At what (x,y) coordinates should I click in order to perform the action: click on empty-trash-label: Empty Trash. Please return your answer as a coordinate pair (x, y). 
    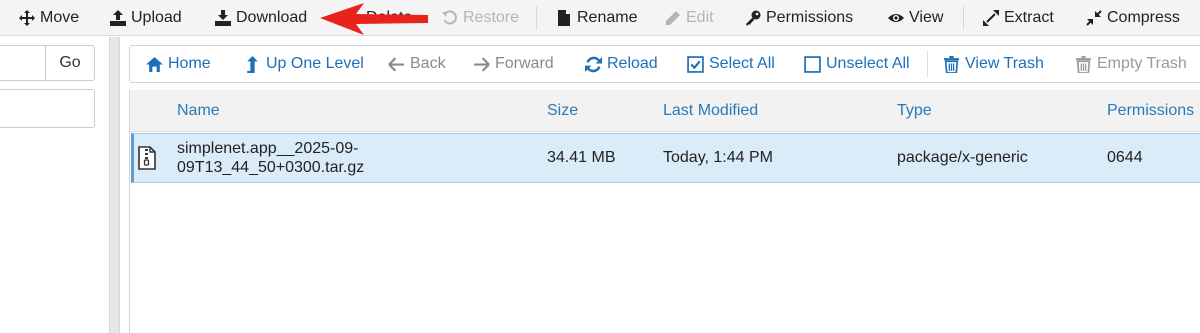
    Looking at the image, I should click on (1142, 63).